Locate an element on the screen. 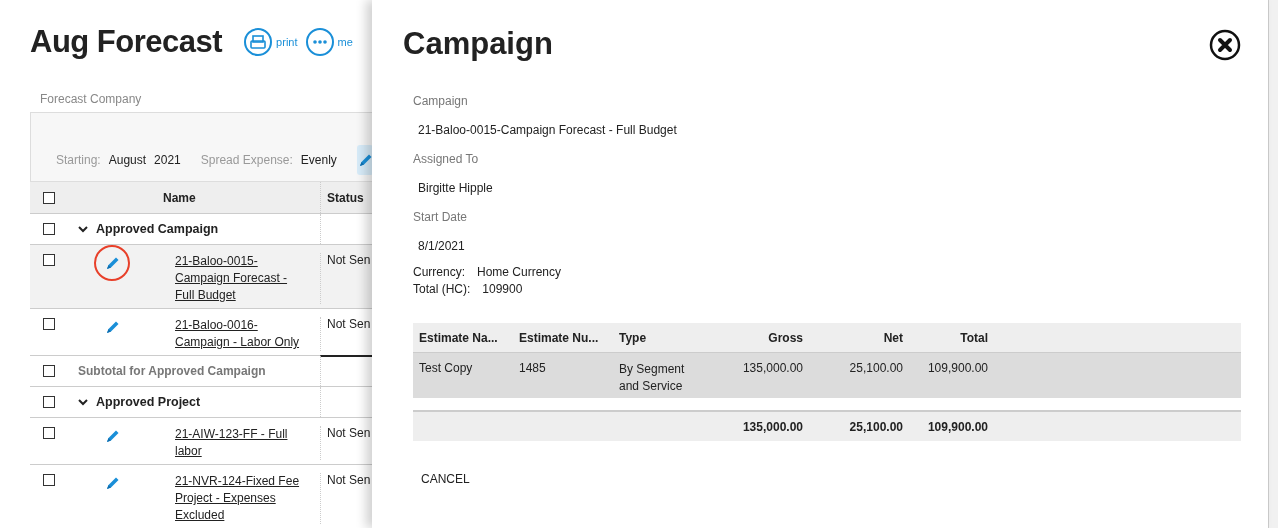 The image size is (1278, 528). action-link: print is located at coordinates (287, 42).